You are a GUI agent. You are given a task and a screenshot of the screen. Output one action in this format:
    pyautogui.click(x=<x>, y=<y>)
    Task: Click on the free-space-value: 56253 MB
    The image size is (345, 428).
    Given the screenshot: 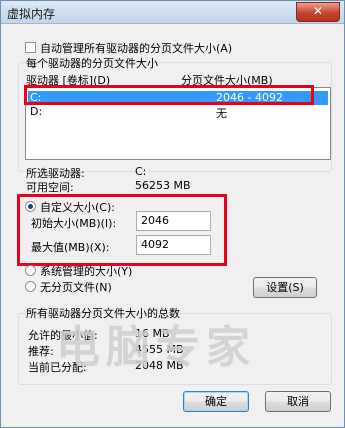 What is the action you would take?
    pyautogui.click(x=163, y=185)
    